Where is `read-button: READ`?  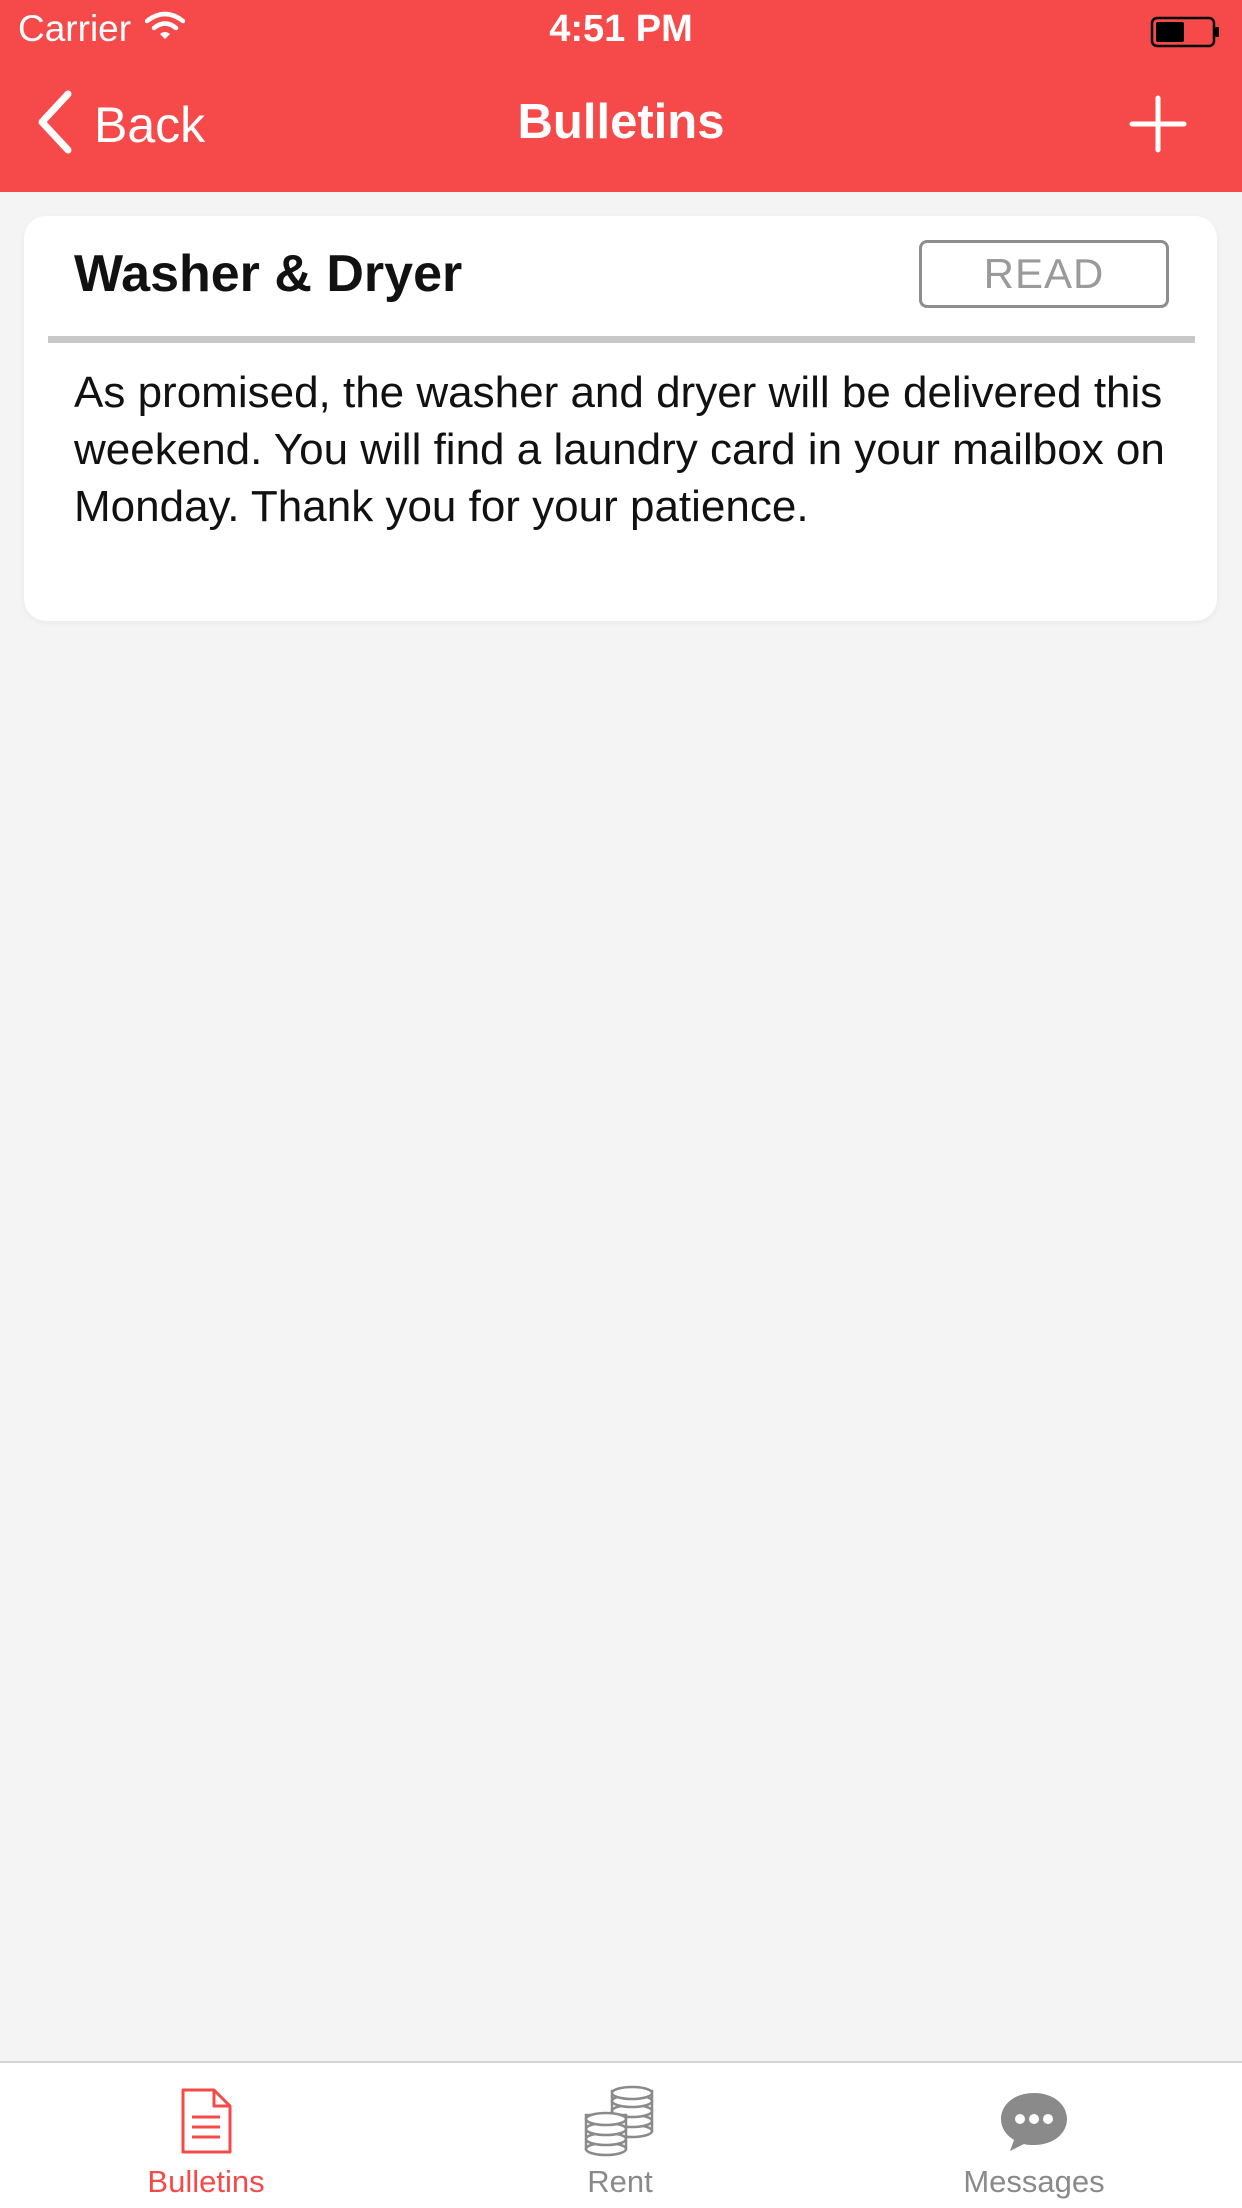 read-button: READ is located at coordinates (1044, 274).